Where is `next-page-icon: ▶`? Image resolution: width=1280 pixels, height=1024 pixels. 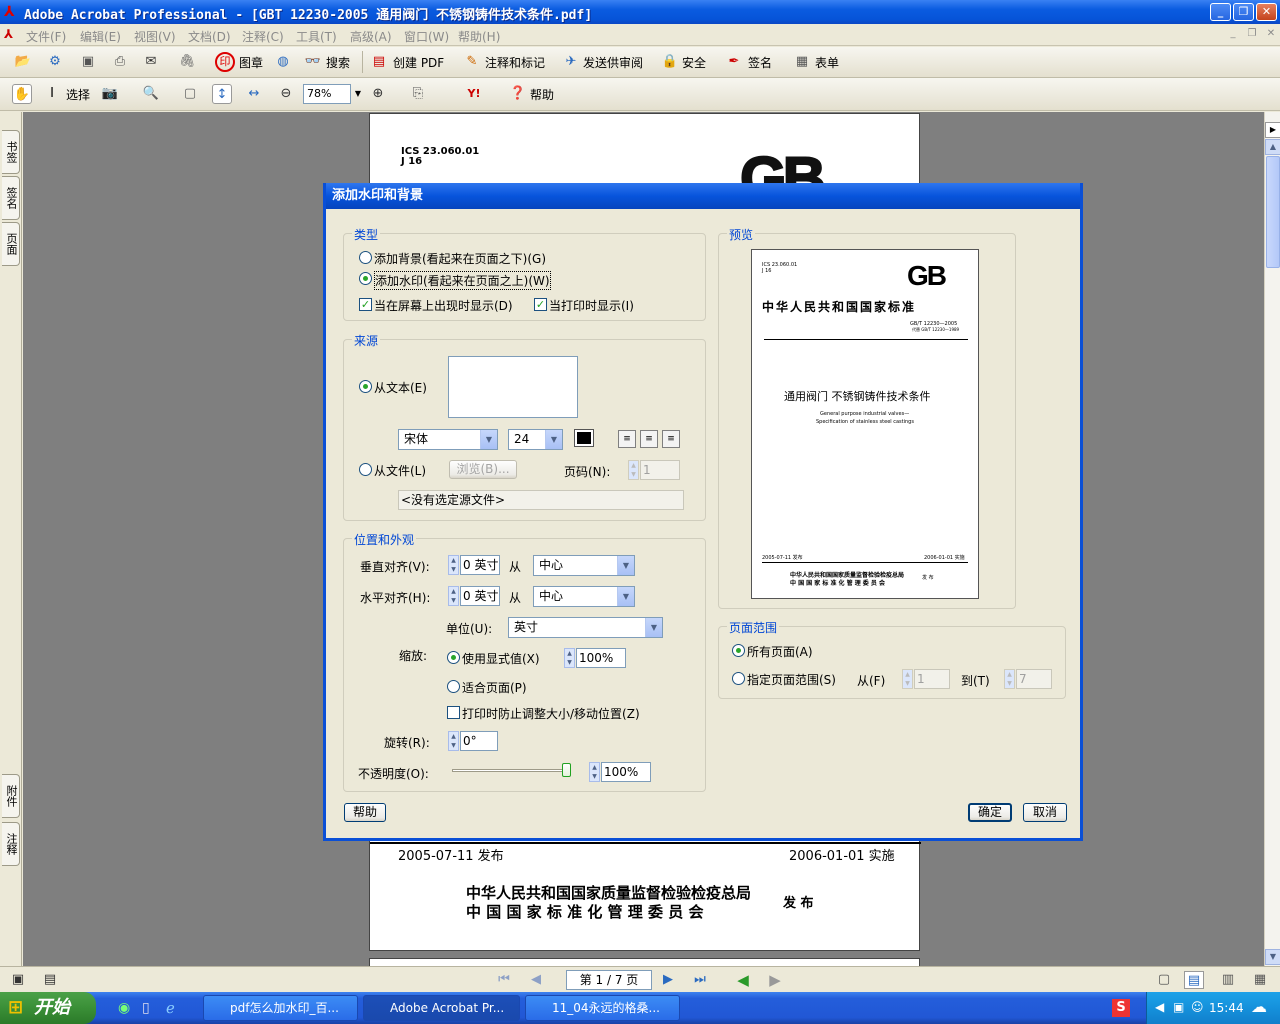 next-page-icon: ▶ is located at coordinates (668, 980).